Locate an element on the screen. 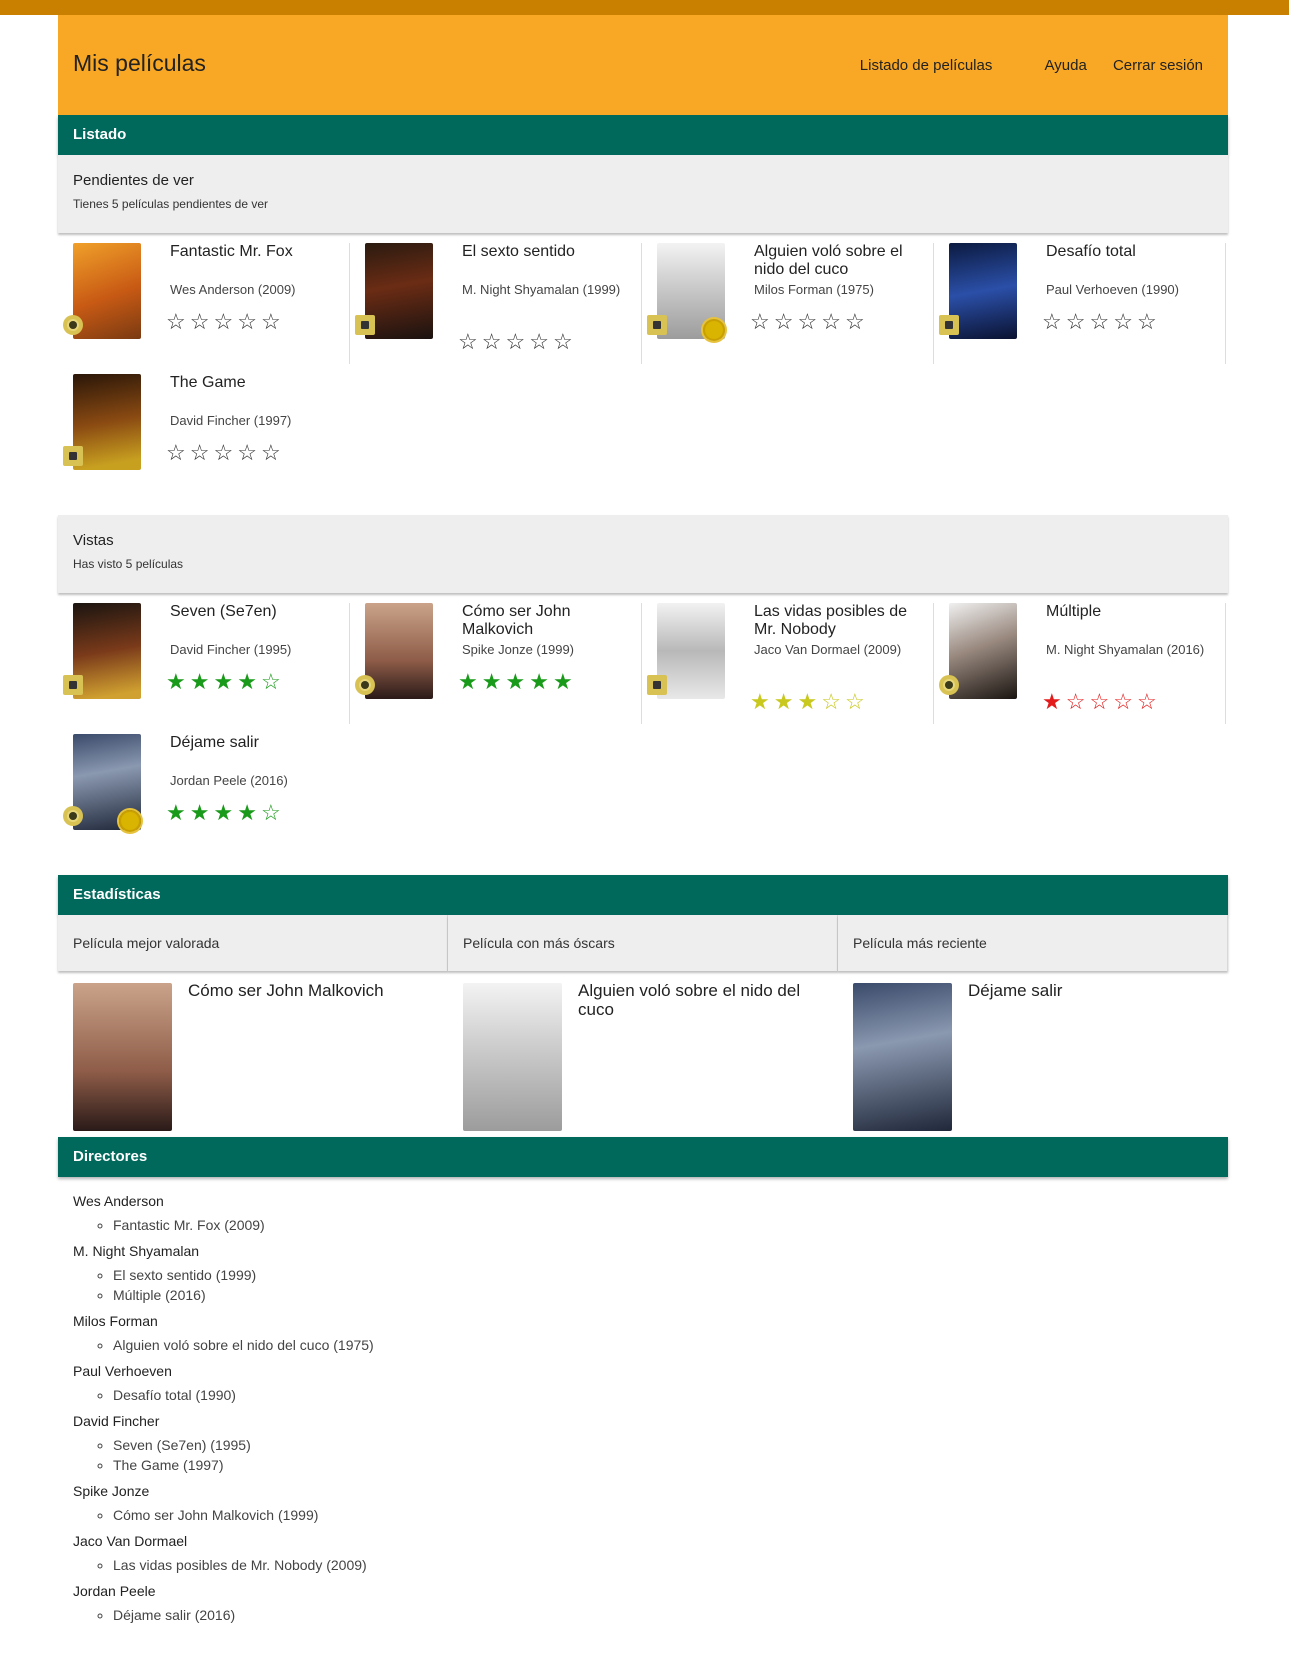 The image size is (1289, 1674). movie-card: Déjame salir Jordan Peele (2016) ★★★★☆ is located at coordinates (204, 794).